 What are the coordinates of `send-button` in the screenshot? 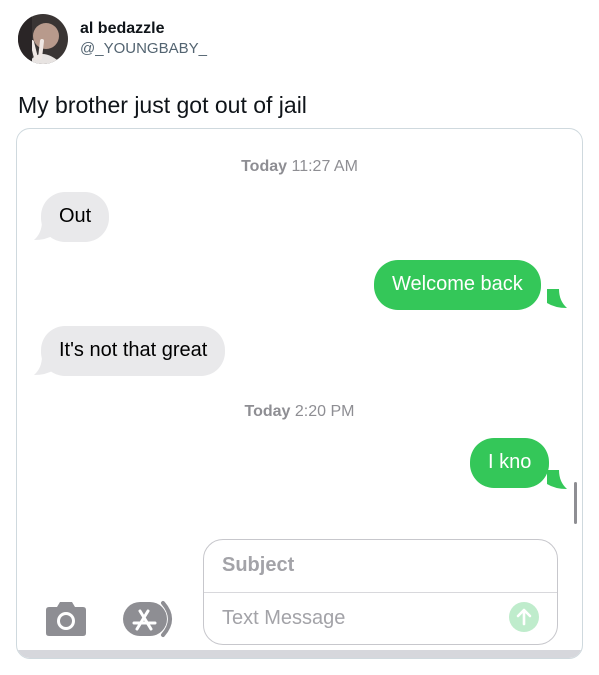 It's located at (524, 617).